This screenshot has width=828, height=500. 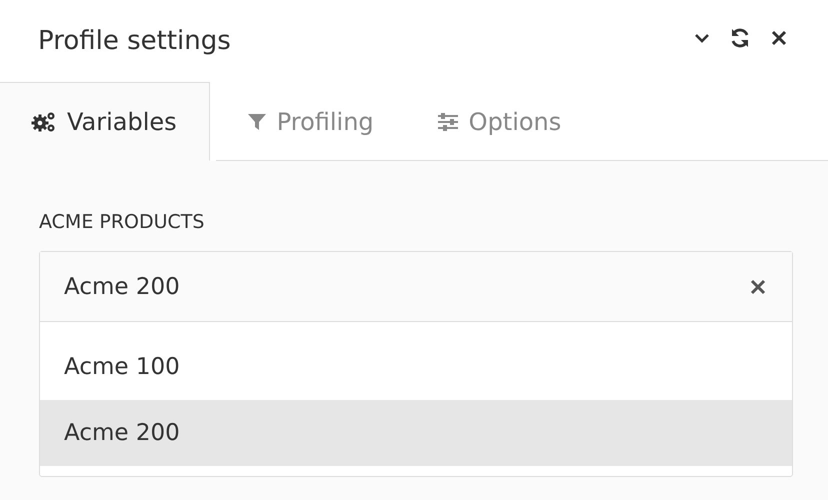 I want to click on tab: Variables, so click(x=105, y=121).